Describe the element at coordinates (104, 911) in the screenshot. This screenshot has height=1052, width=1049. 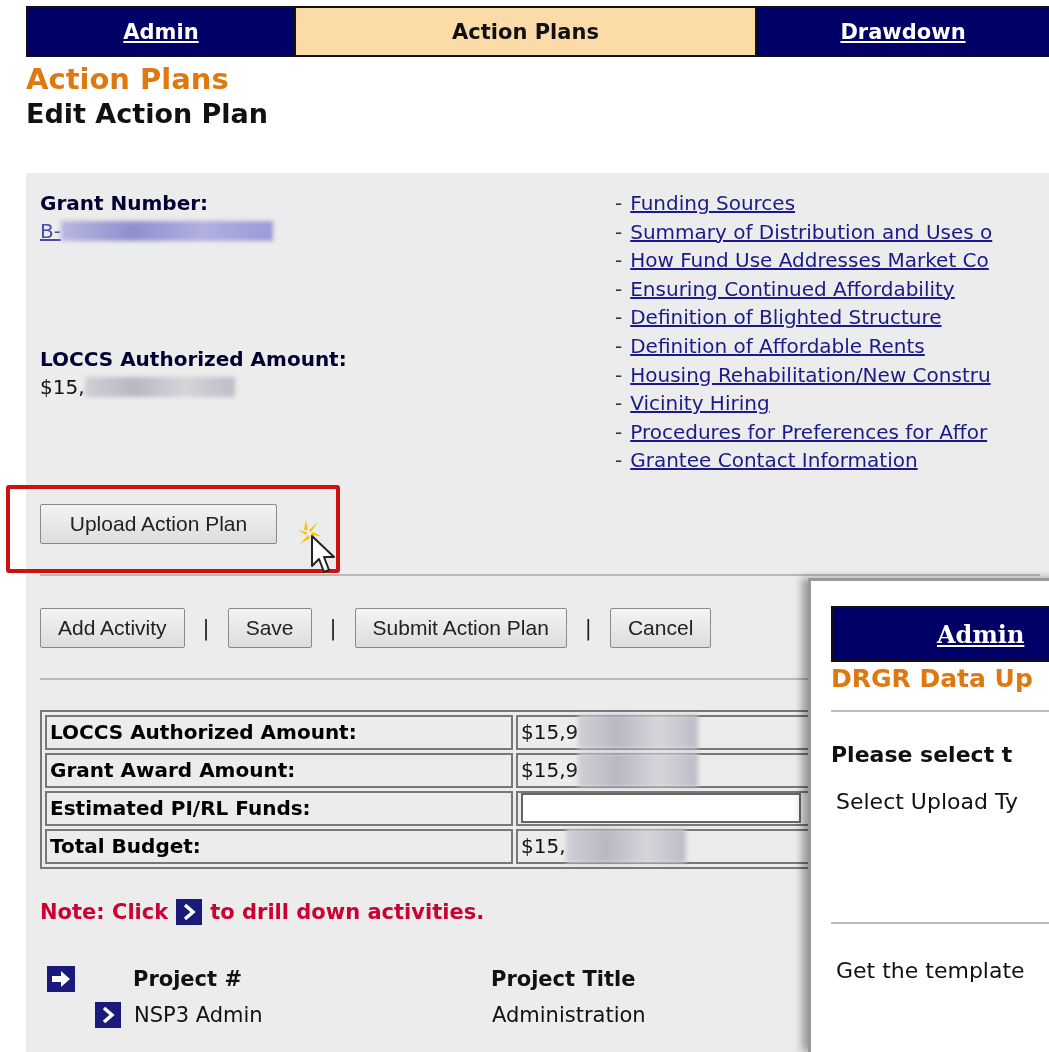
I see `note-text: Note: Click` at that location.